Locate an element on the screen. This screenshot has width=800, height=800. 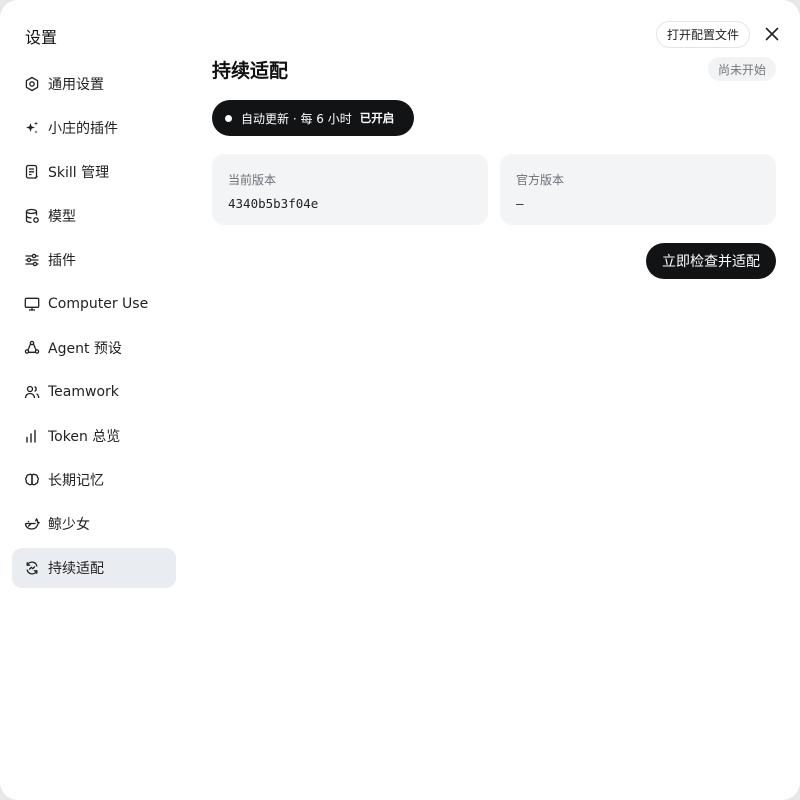
sidebar-item-label: Token 总览 is located at coordinates (84, 437).